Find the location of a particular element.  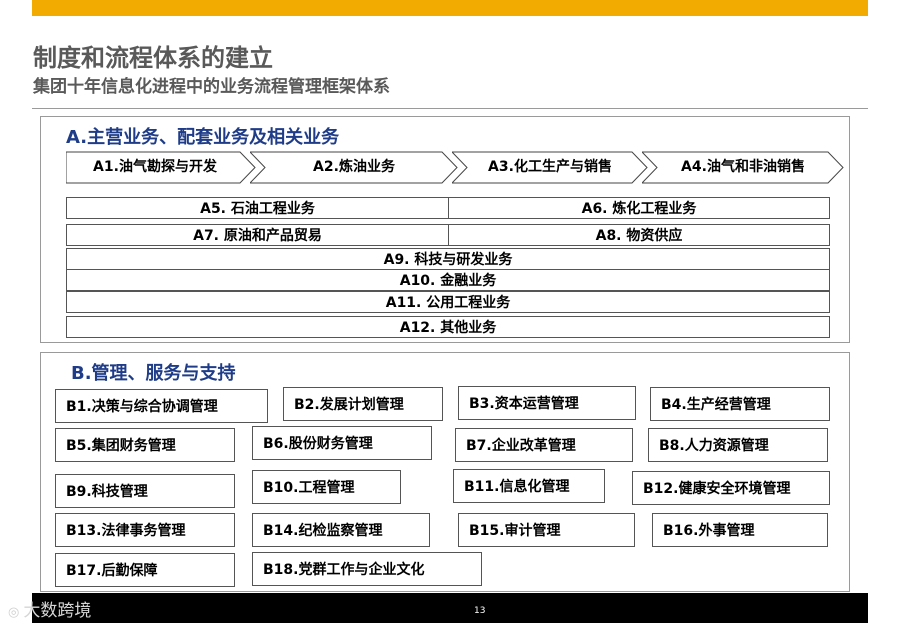

box-b8: B8.人力资源管理 is located at coordinates (738, 445).